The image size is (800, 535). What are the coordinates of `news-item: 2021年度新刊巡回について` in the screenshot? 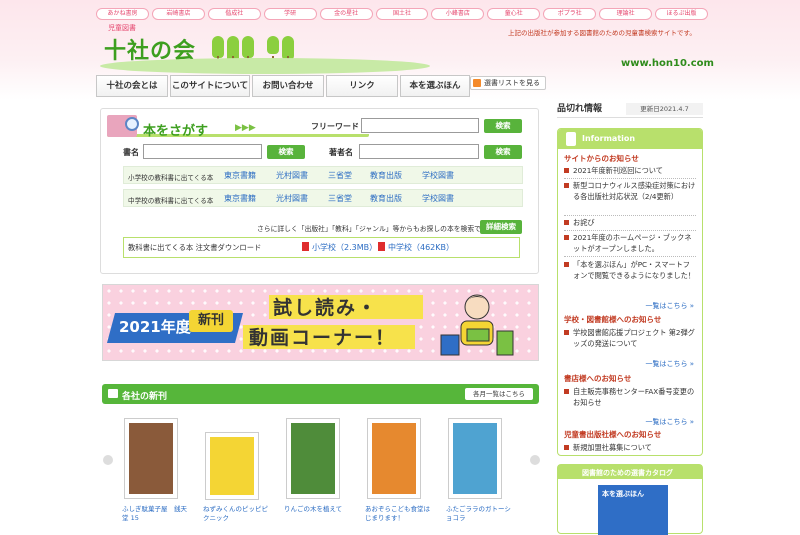 It's located at (630, 170).